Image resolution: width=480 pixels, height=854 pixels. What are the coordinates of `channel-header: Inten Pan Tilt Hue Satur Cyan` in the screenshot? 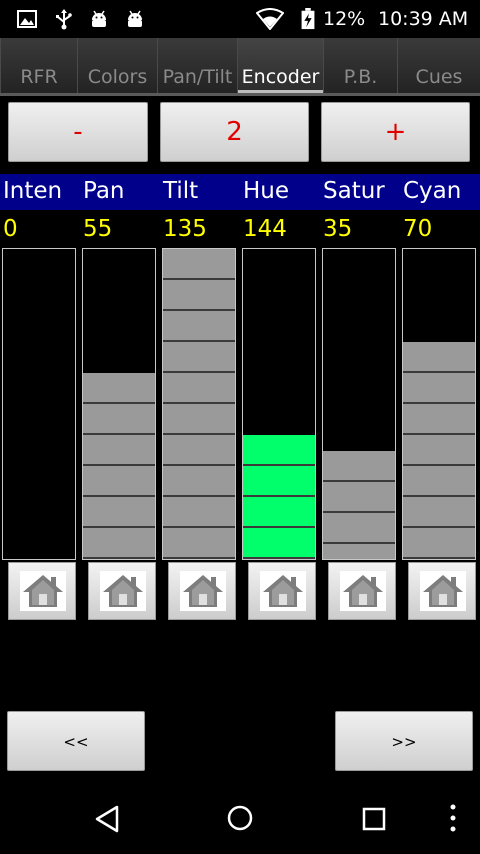 It's located at (240, 192).